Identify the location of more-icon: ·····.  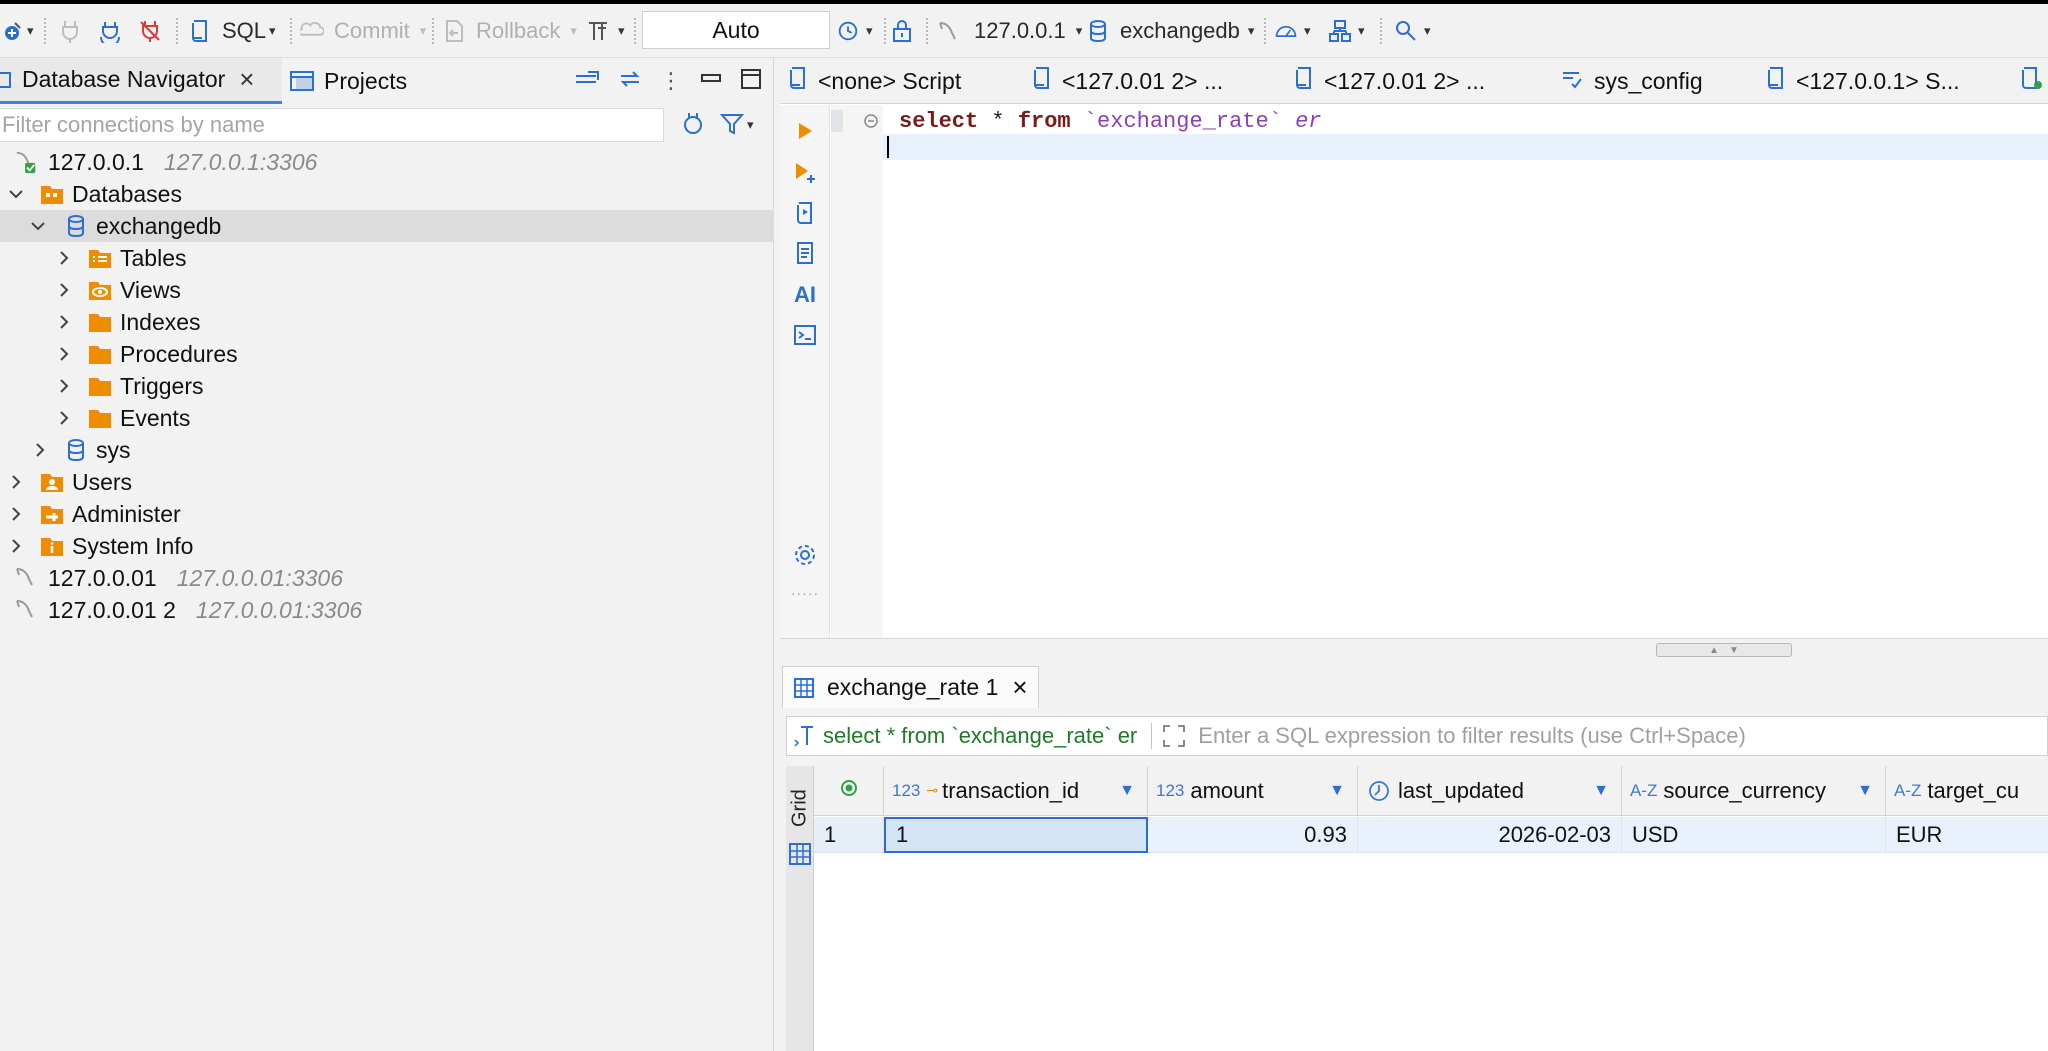
(804, 593).